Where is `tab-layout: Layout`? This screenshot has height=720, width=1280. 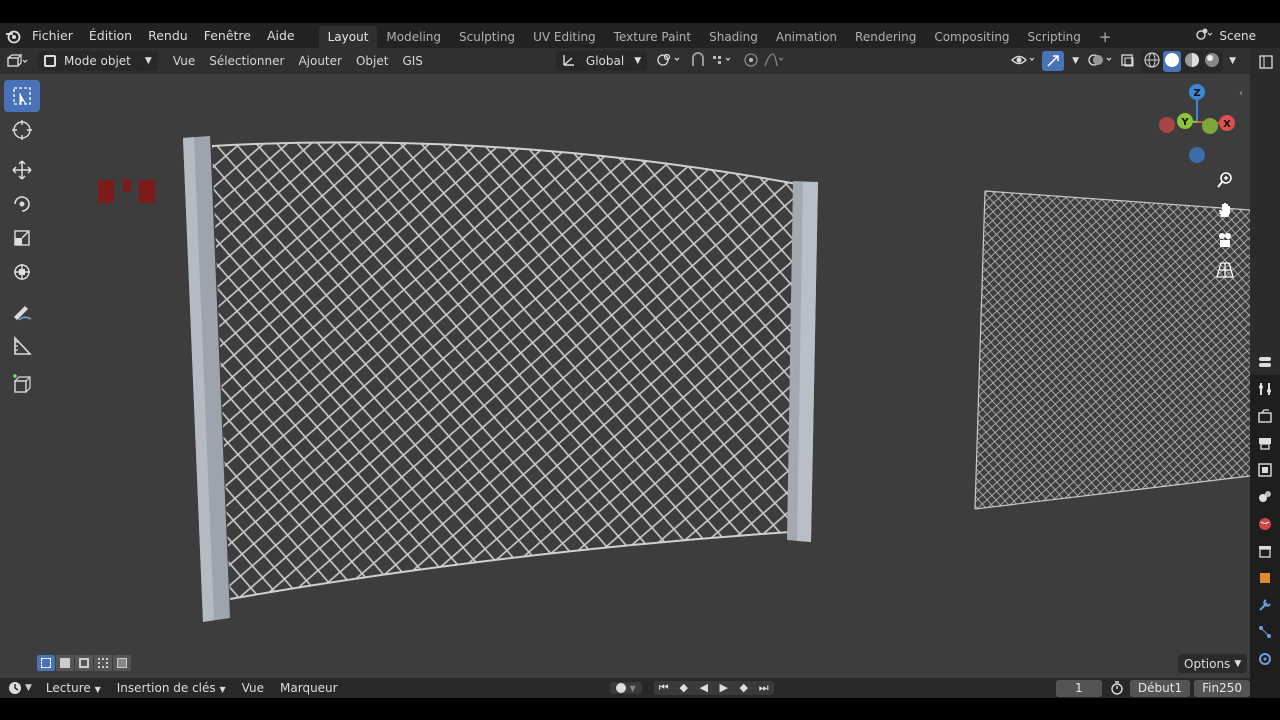
tab-layout: Layout is located at coordinates (348, 37).